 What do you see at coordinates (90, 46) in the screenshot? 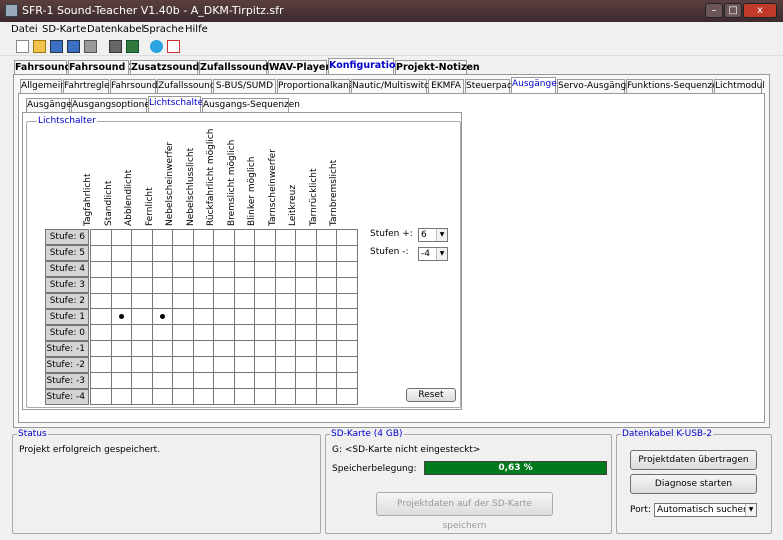
I see `print-icon` at bounding box center [90, 46].